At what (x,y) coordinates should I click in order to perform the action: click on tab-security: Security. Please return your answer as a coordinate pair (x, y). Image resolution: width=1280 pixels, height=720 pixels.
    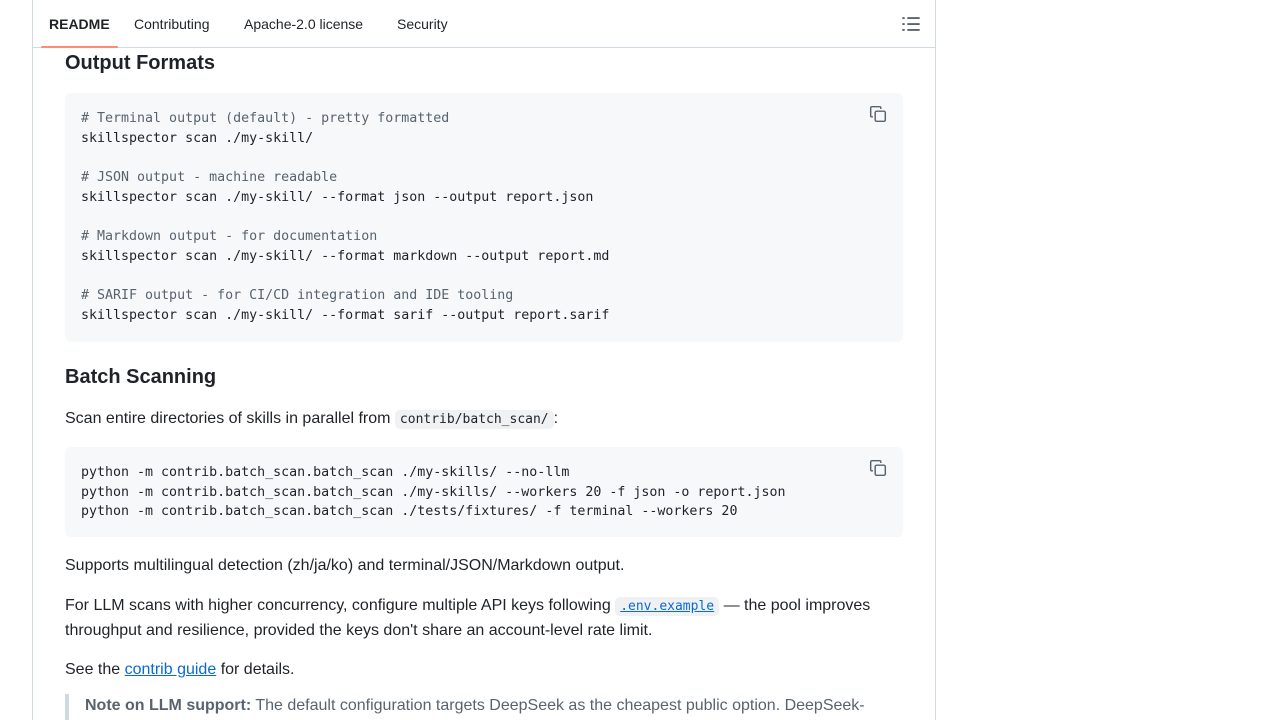
    Looking at the image, I should click on (422, 23).